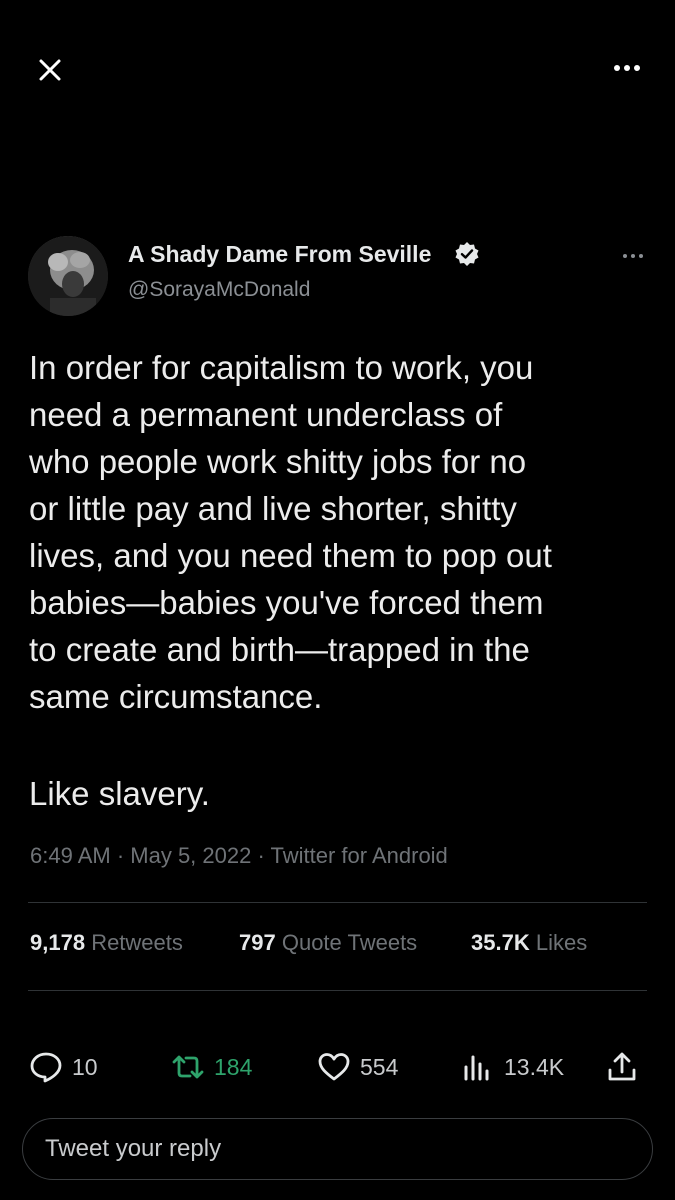 This screenshot has height=1200, width=675. Describe the element at coordinates (467, 254) in the screenshot. I see `verified-badge-icon` at that location.